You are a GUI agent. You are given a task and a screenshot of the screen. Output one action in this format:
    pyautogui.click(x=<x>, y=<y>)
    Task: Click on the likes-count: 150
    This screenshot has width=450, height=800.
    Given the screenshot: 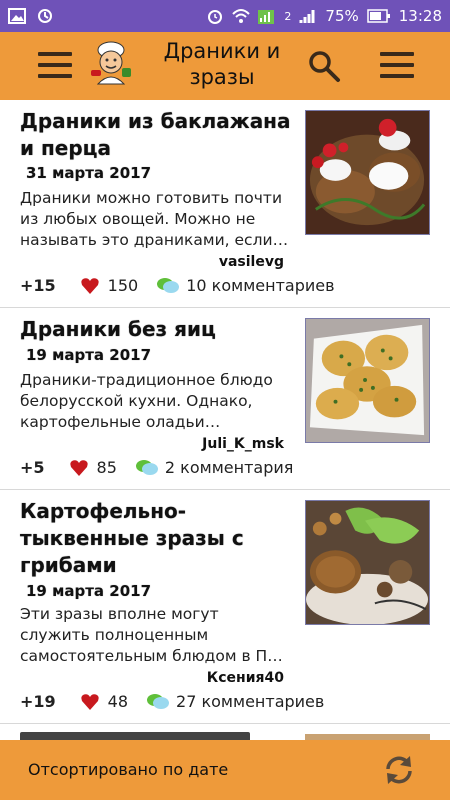 What is the action you would take?
    pyautogui.click(x=123, y=285)
    